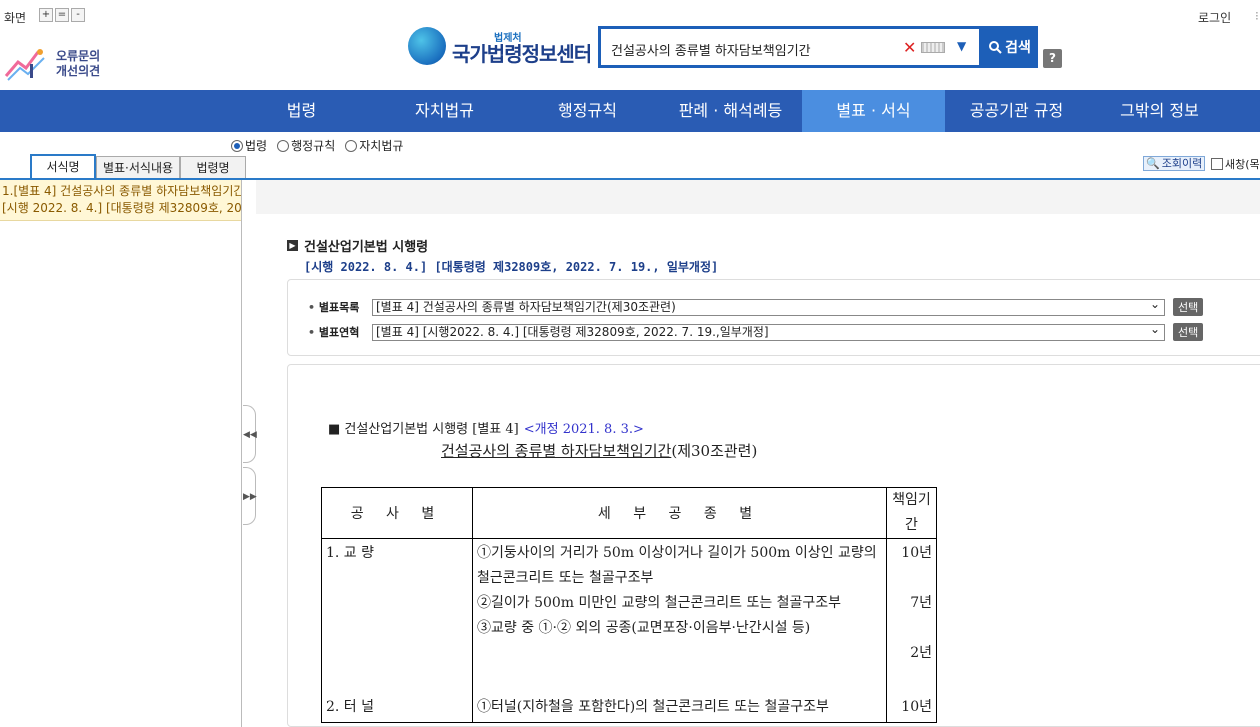 Image resolution: width=1260 pixels, height=727 pixels. What do you see at coordinates (397, 513) in the screenshot?
I see `col-header: 공 사 별` at bounding box center [397, 513].